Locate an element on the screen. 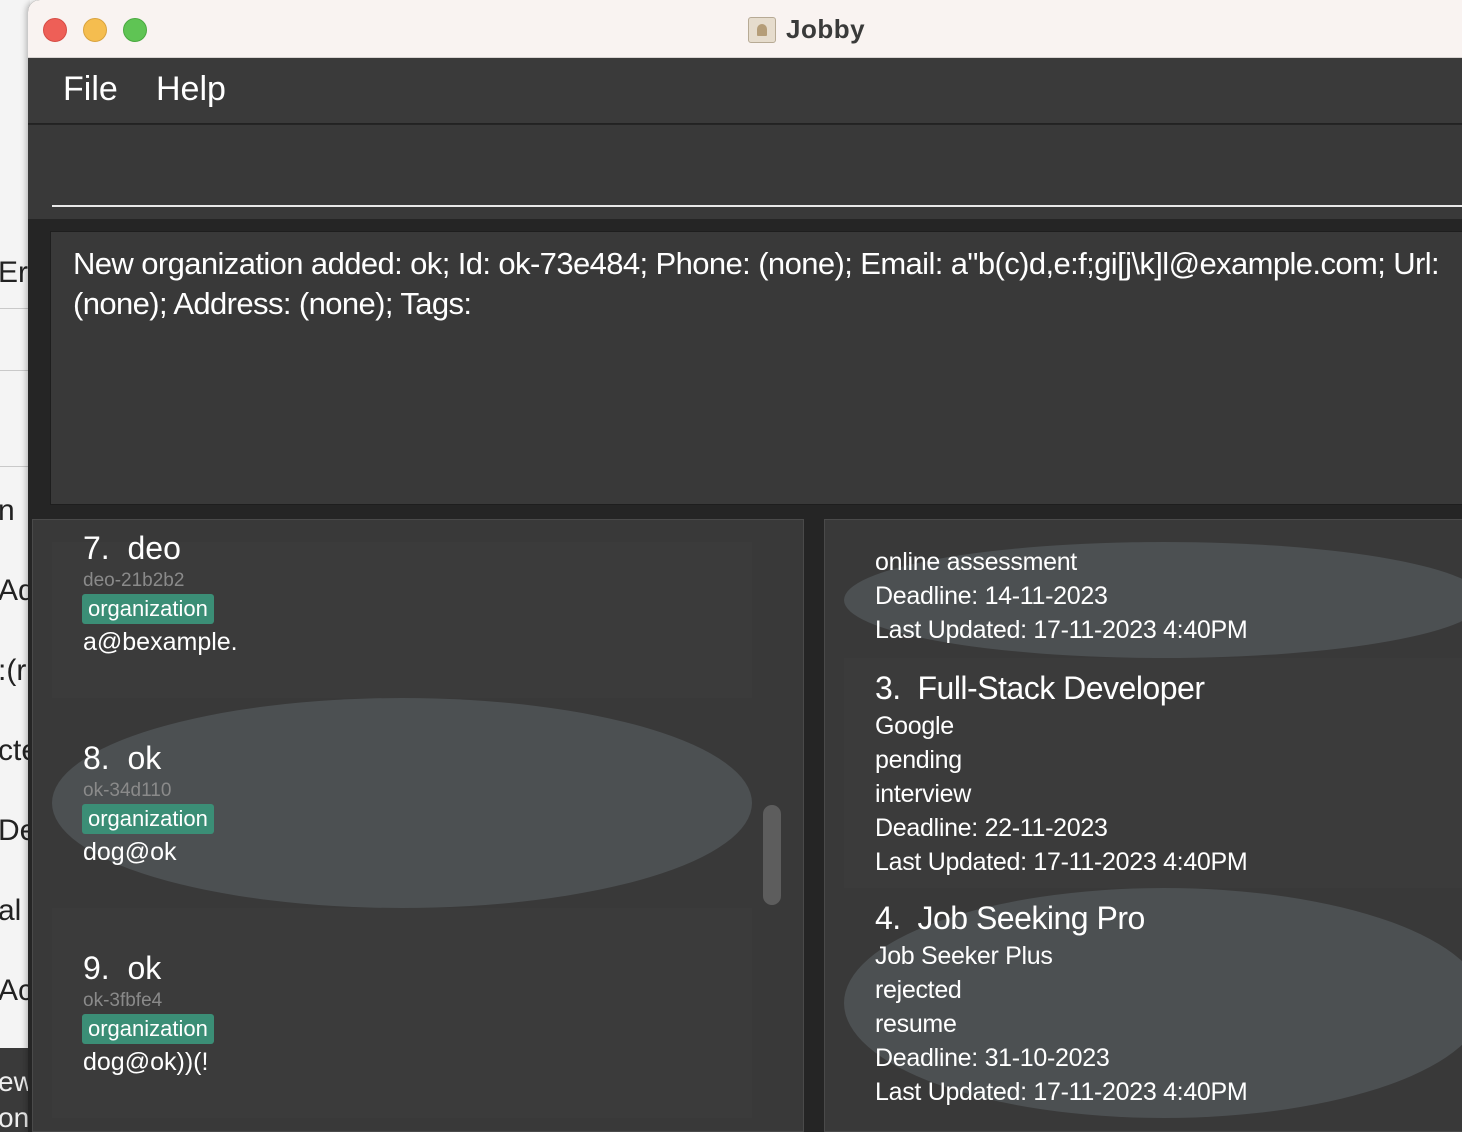  close-window-button is located at coordinates (55, 30).